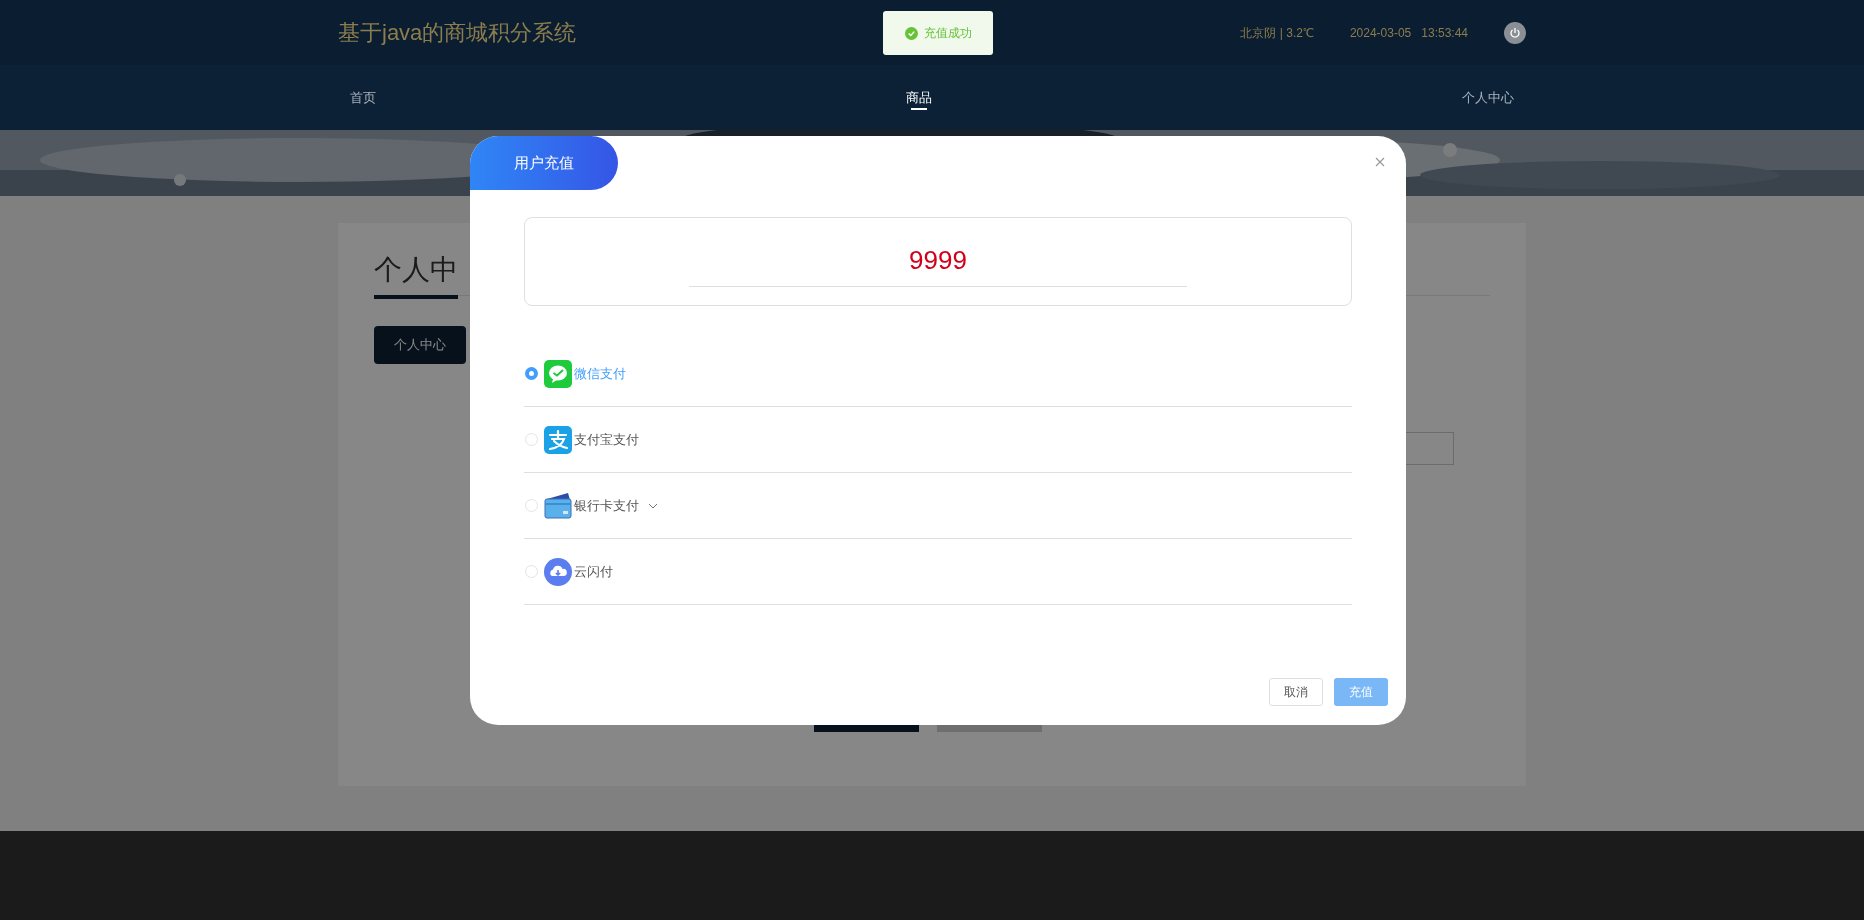 The height and width of the screenshot is (920, 1864). What do you see at coordinates (938, 440) in the screenshot?
I see `payment-option: 支付宝支付` at bounding box center [938, 440].